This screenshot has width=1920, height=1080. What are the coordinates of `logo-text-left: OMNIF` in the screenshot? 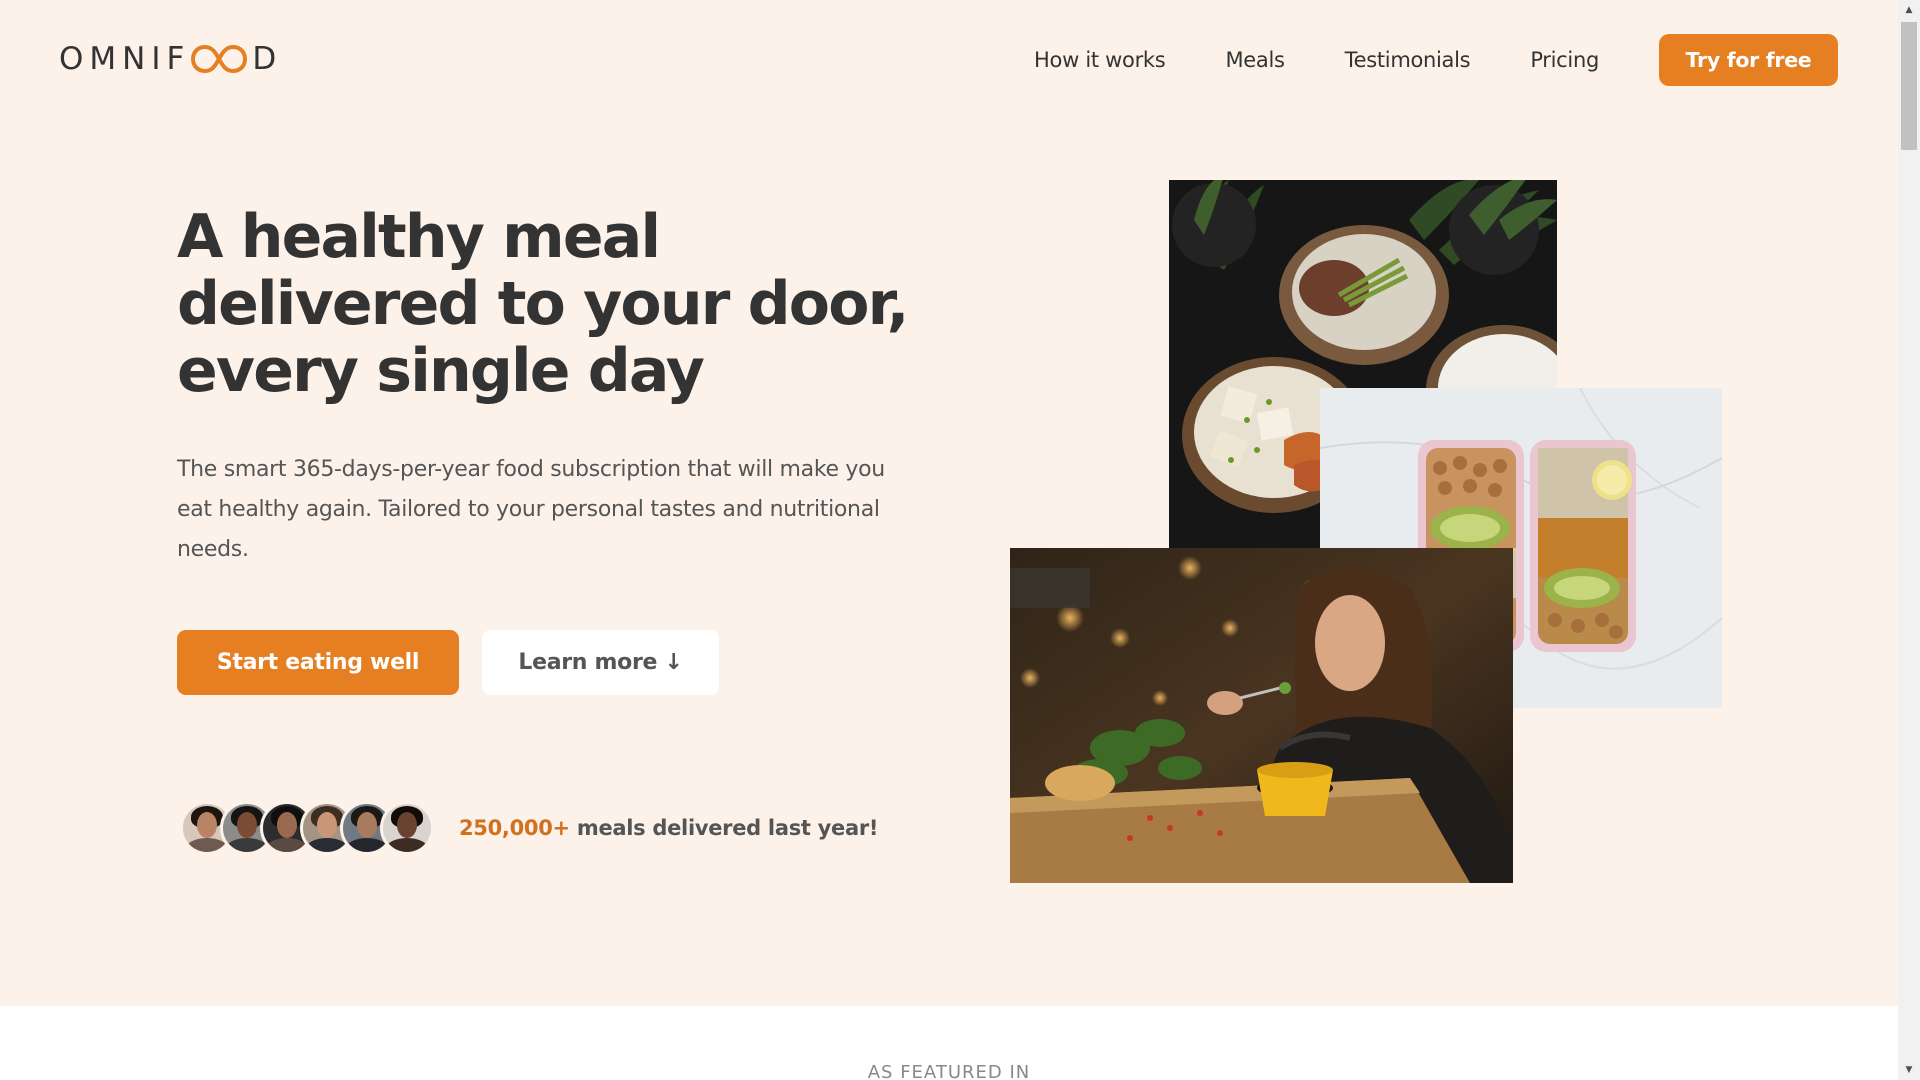 It's located at (125, 59).